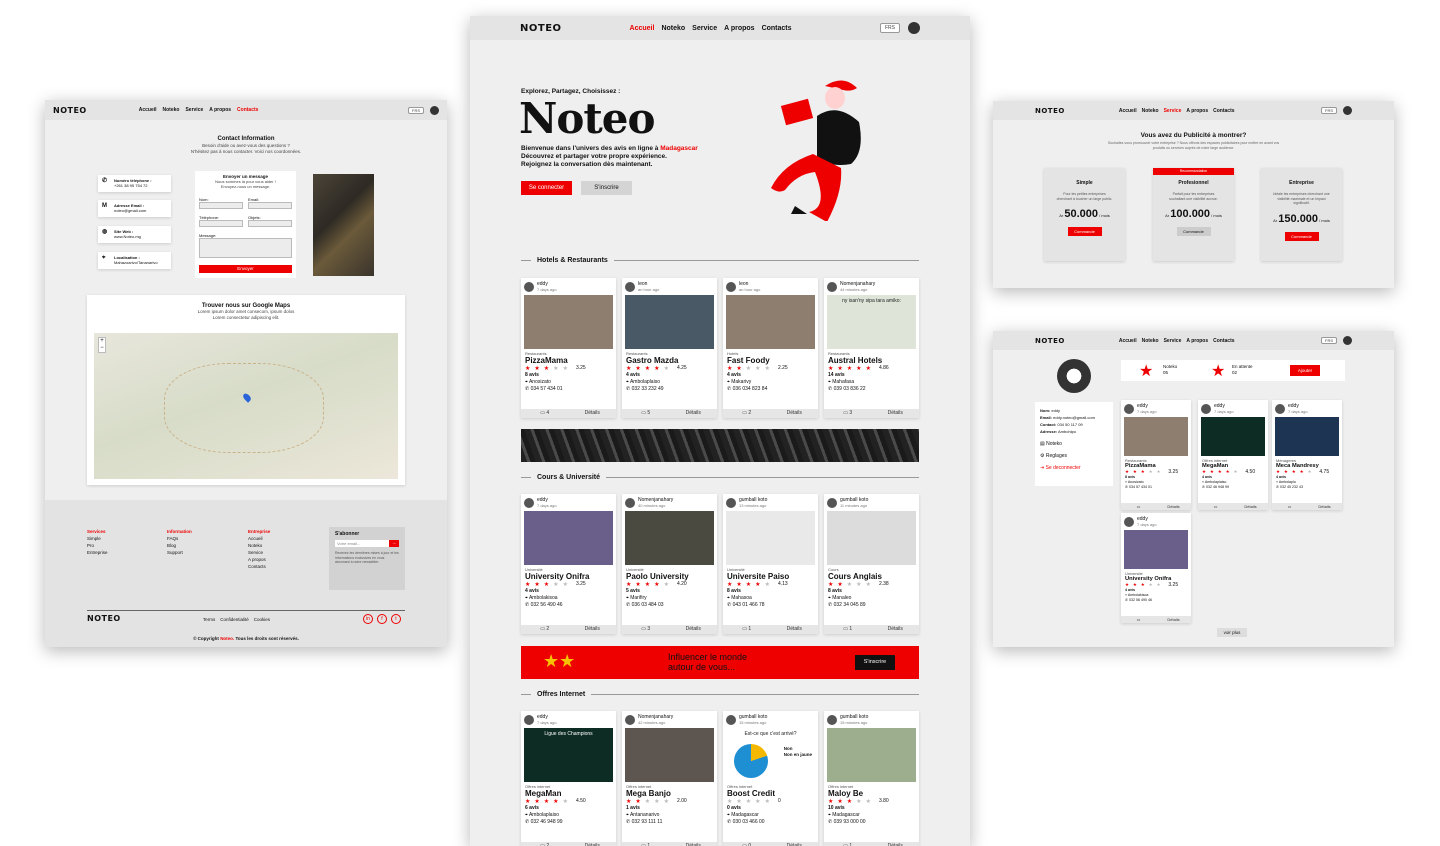  I want to click on nom-field, so click(221, 205).